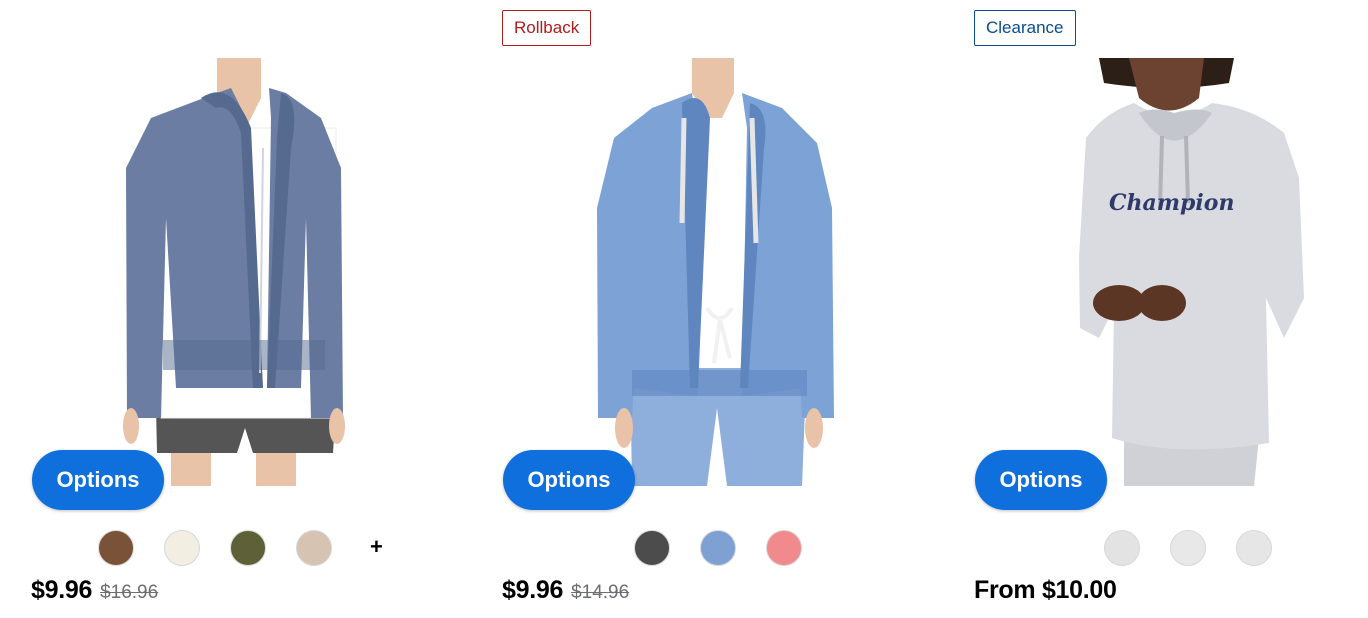  What do you see at coordinates (1171, 203) in the screenshot?
I see `champion-logo: Champion` at bounding box center [1171, 203].